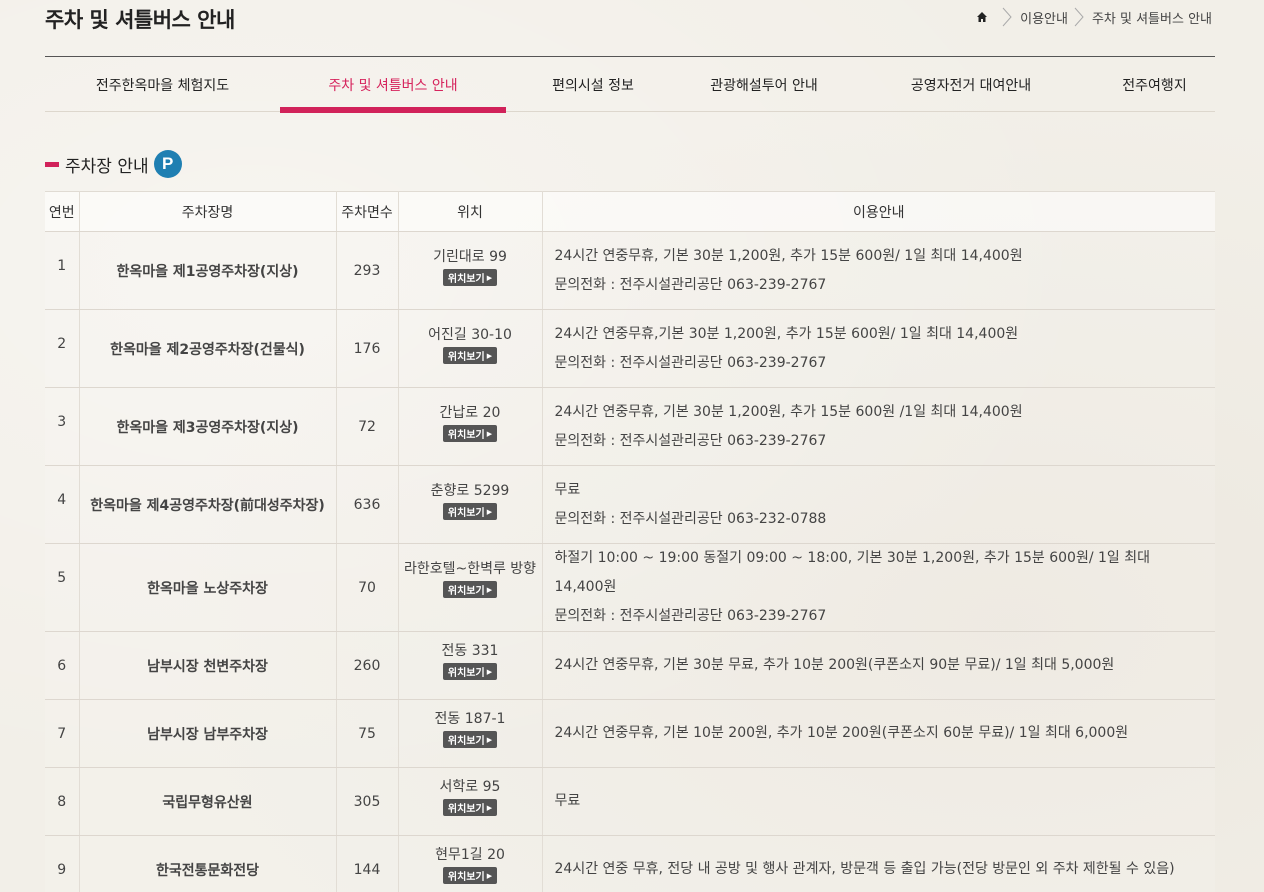 This screenshot has height=892, width=1264. What do you see at coordinates (367, 211) in the screenshot?
I see `col-header-count: 주차면수` at bounding box center [367, 211].